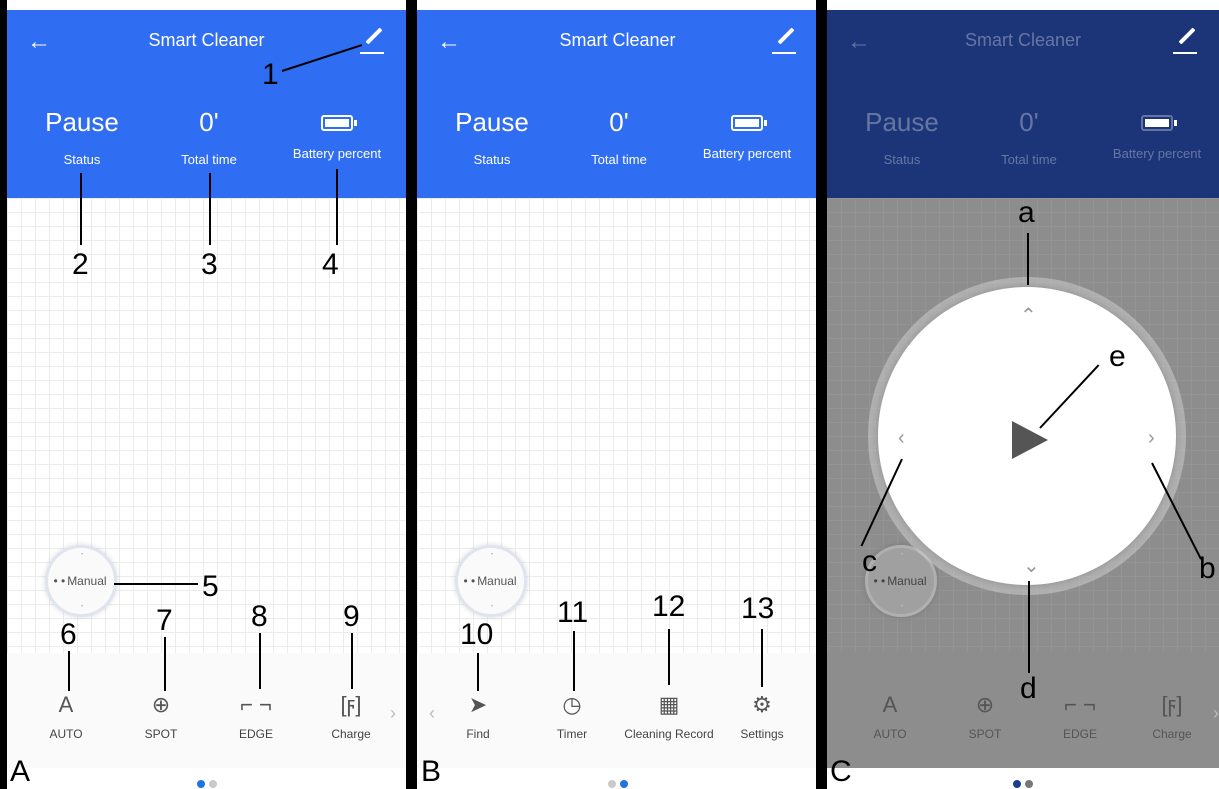 This screenshot has height=789, width=1219. What do you see at coordinates (762, 704) in the screenshot?
I see `gear-icon: ⚙` at bounding box center [762, 704].